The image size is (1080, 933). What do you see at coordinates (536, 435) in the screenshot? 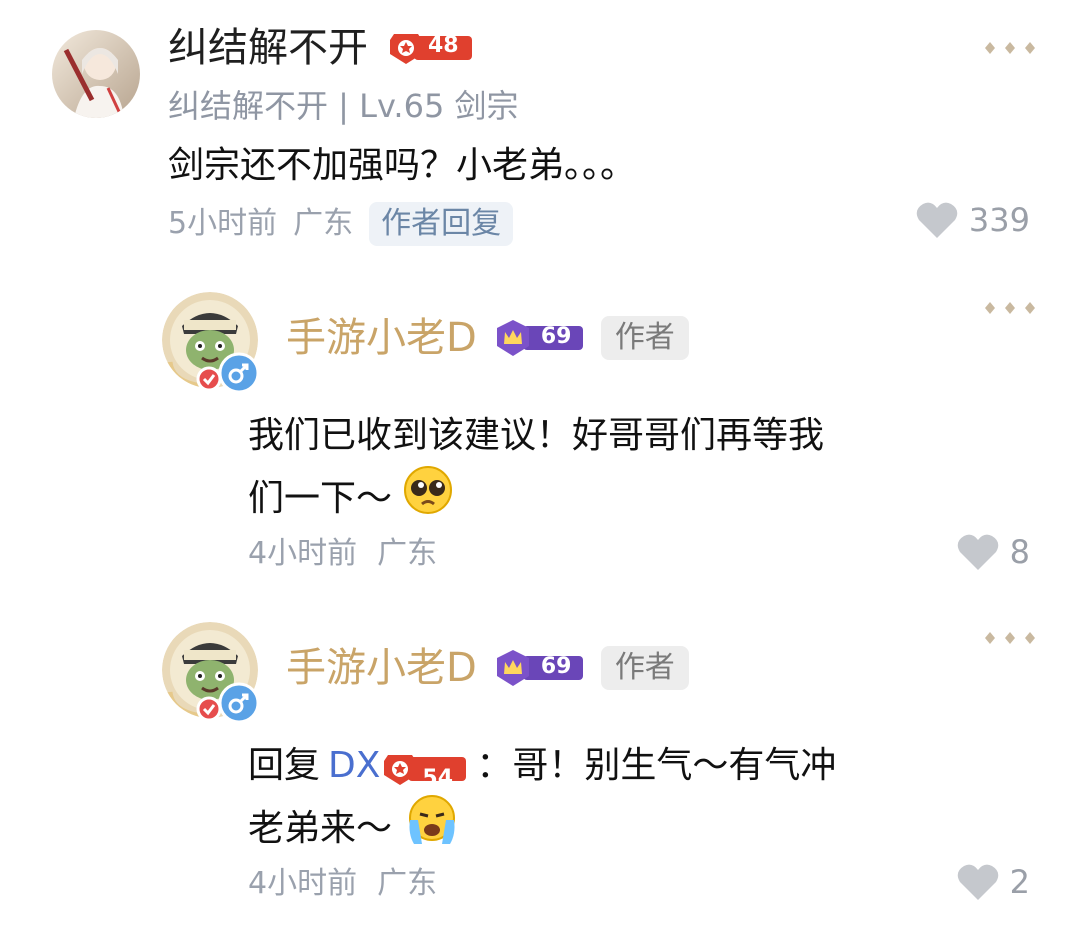
I see `reply-text-line1: 我们已收到该建议！好哥哥们再等我` at bounding box center [536, 435].